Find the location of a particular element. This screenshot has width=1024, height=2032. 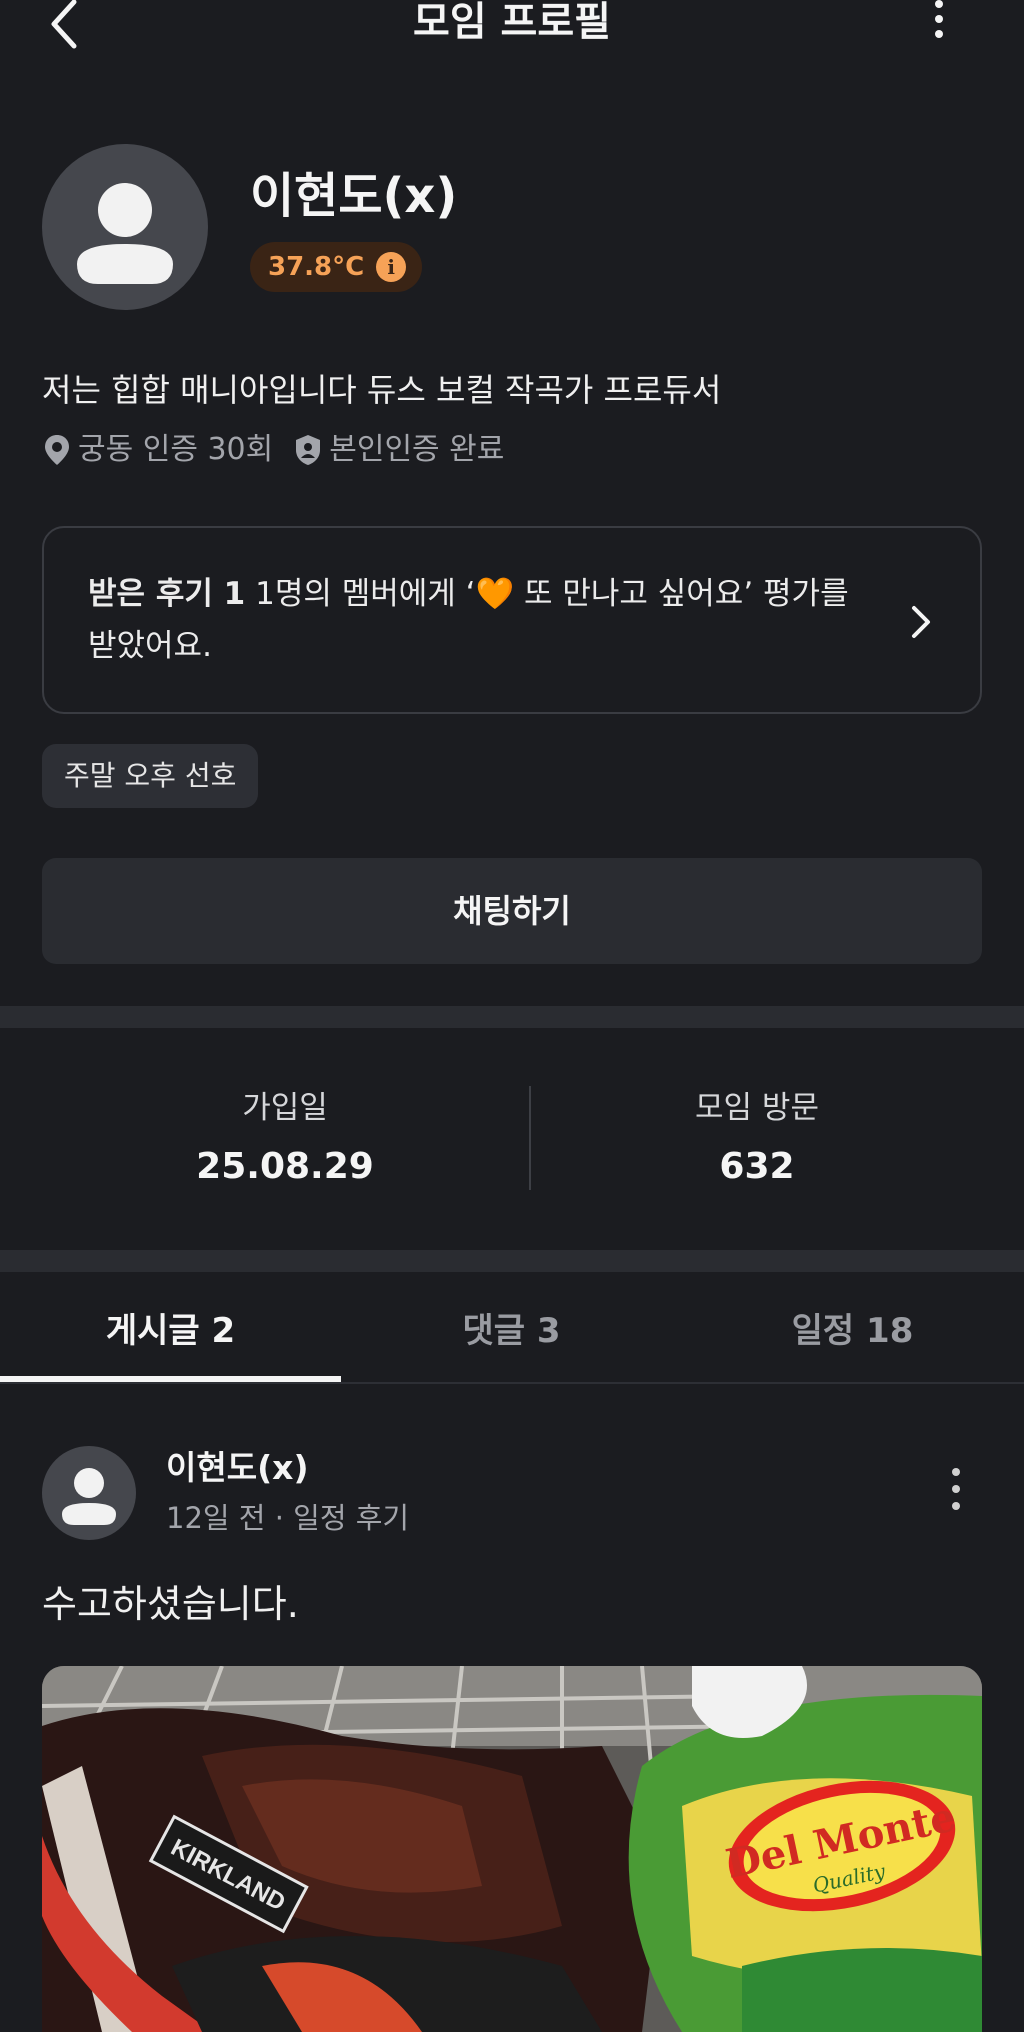

top-bar: 모임 프로필 is located at coordinates (512, 29).